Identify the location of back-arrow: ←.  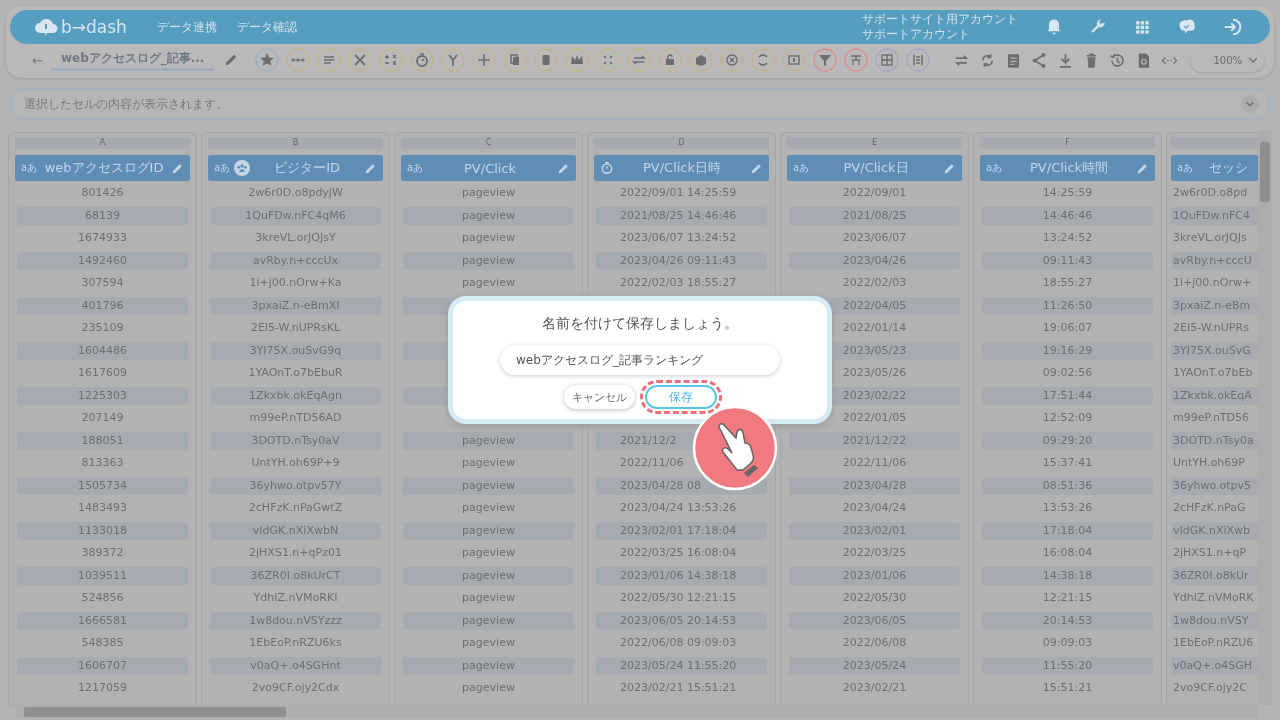
(37, 60).